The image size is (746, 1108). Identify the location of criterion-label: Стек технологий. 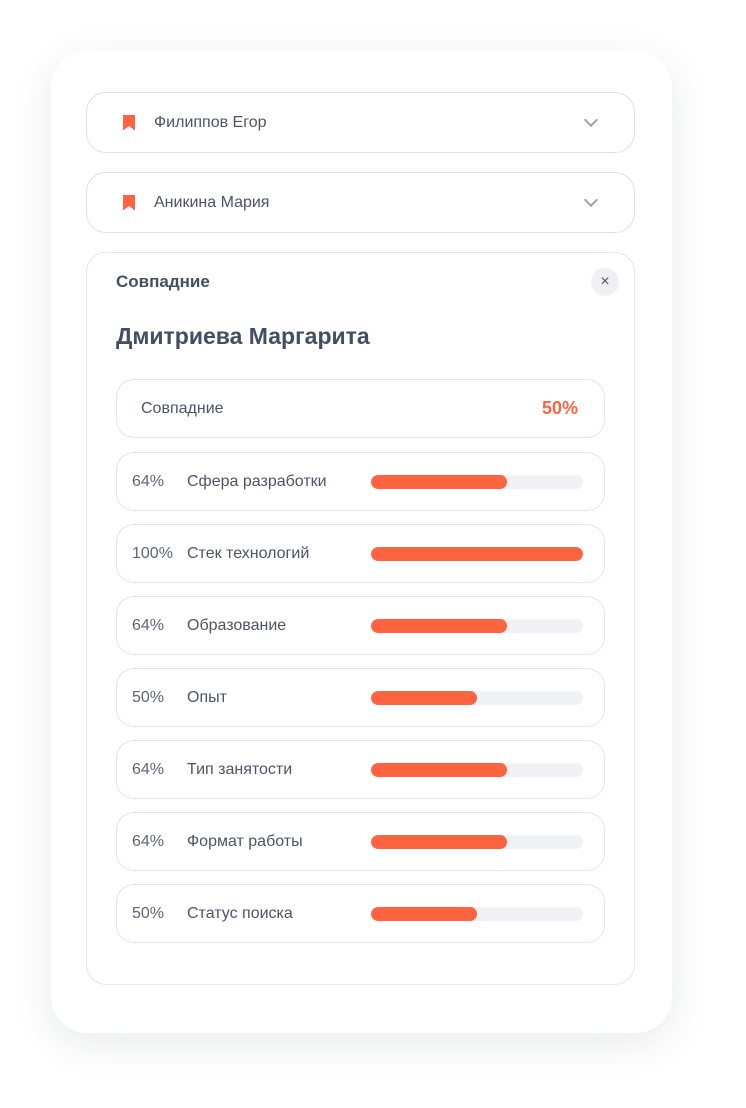
(248, 553).